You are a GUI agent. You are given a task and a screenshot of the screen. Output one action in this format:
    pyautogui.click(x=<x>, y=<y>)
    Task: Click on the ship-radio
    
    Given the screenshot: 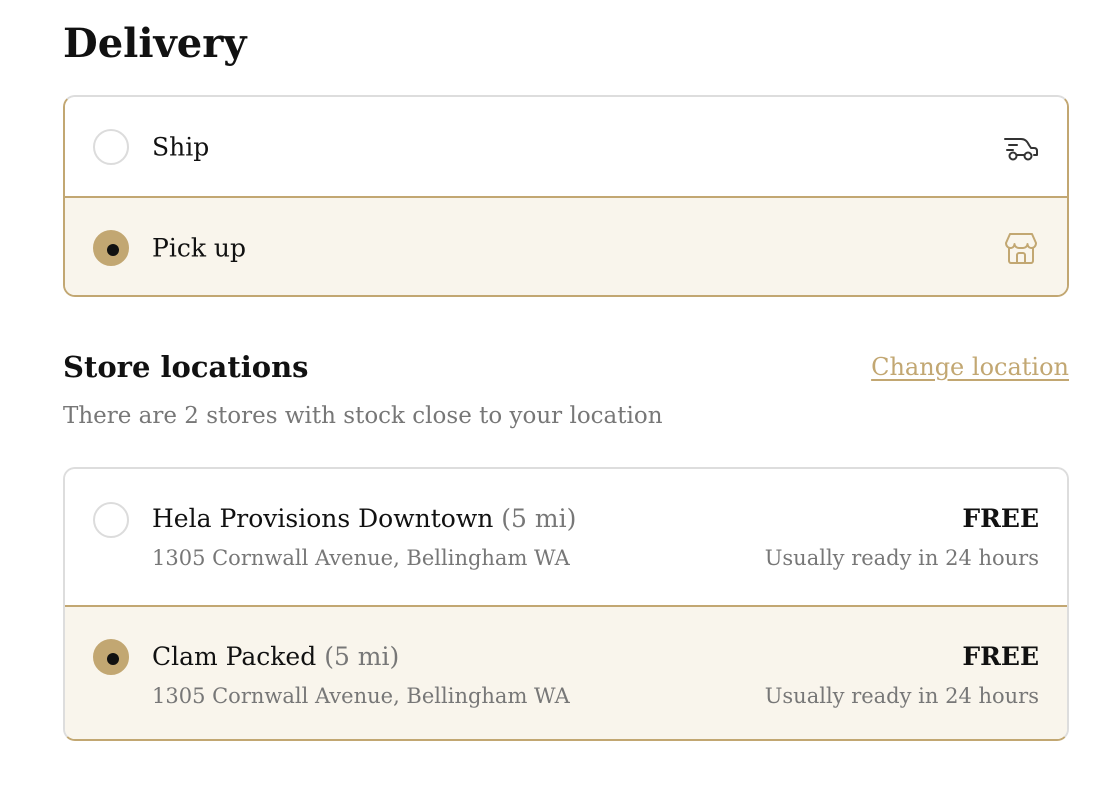 What is the action you would take?
    pyautogui.click(x=111, y=146)
    